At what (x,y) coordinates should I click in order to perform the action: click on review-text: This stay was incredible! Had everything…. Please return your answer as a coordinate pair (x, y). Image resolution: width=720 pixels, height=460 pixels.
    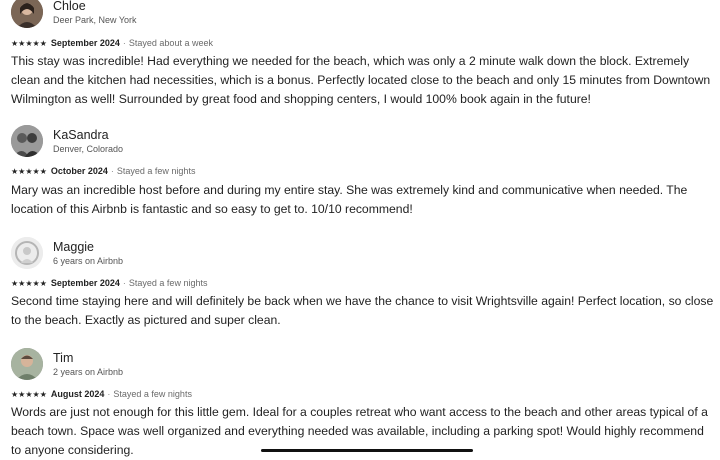
    Looking at the image, I should click on (361, 80).